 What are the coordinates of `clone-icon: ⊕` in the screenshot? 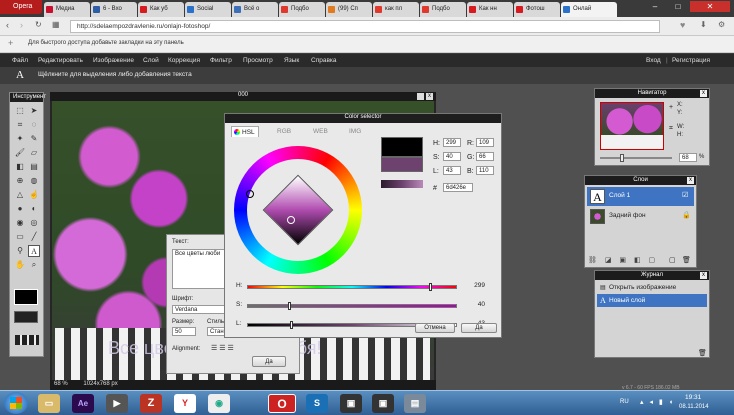 It's located at (20, 181).